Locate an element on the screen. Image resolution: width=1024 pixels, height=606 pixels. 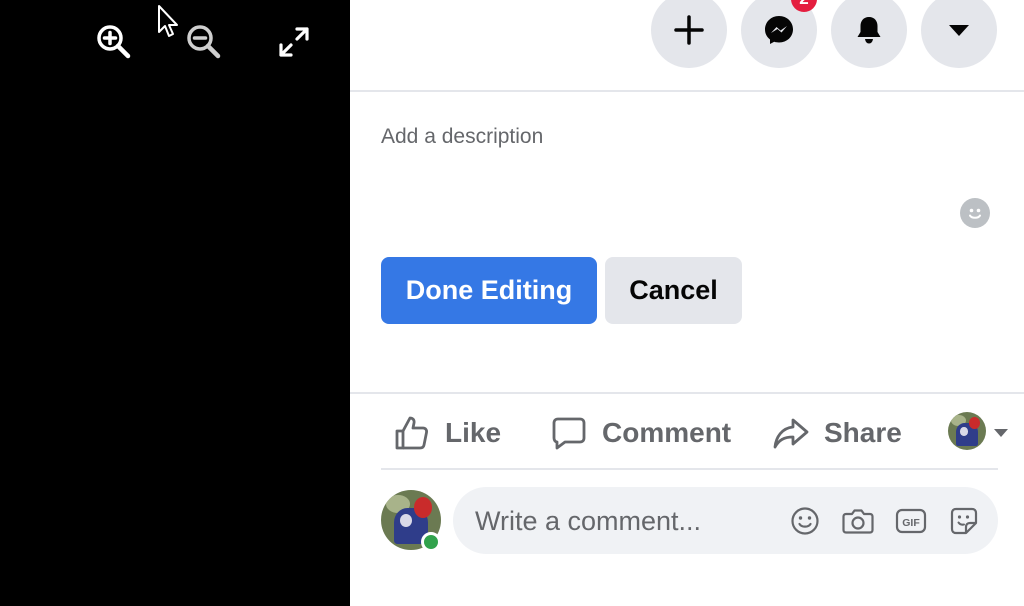
fullscreen-button is located at coordinates (294, 42).